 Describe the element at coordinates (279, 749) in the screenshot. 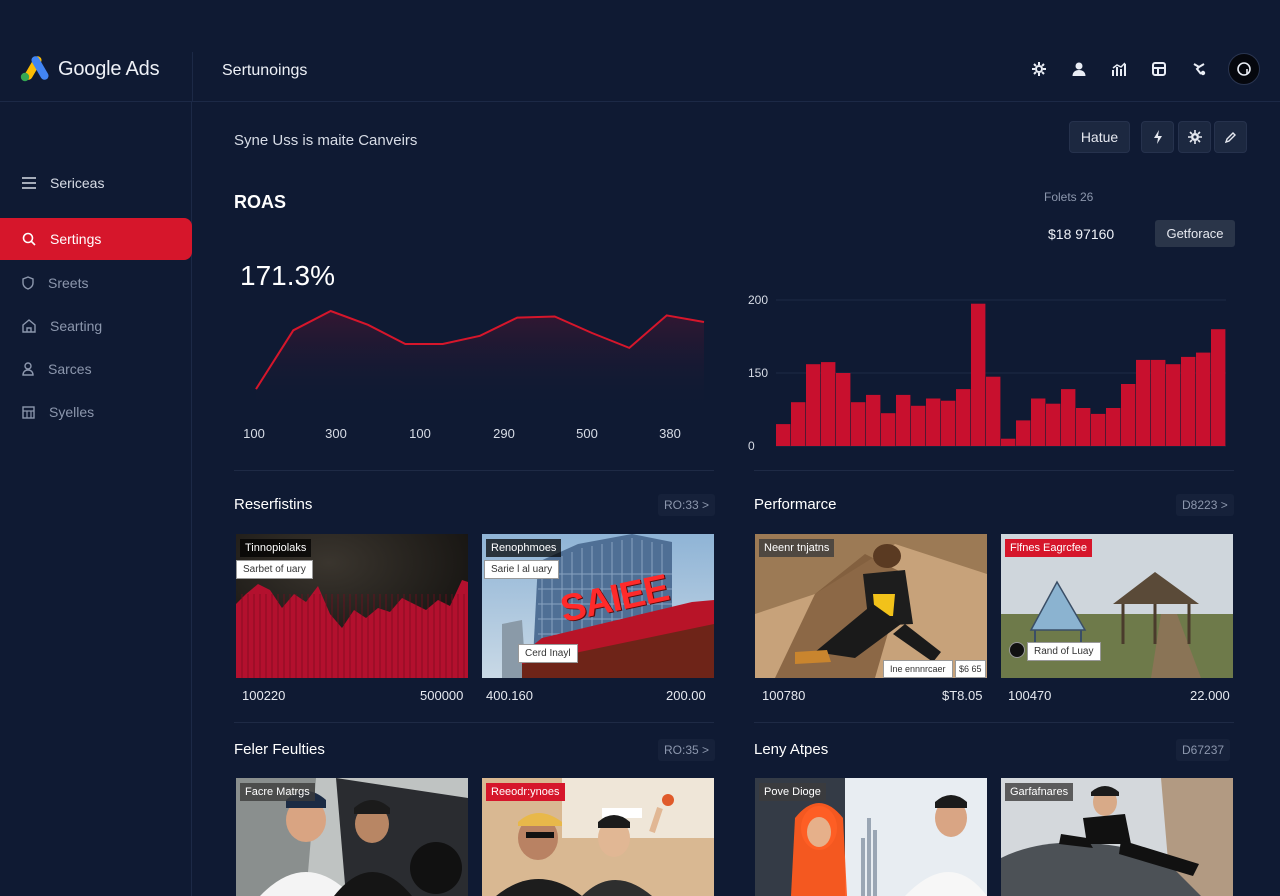

I see `section-title: Feler Feulties` at that location.